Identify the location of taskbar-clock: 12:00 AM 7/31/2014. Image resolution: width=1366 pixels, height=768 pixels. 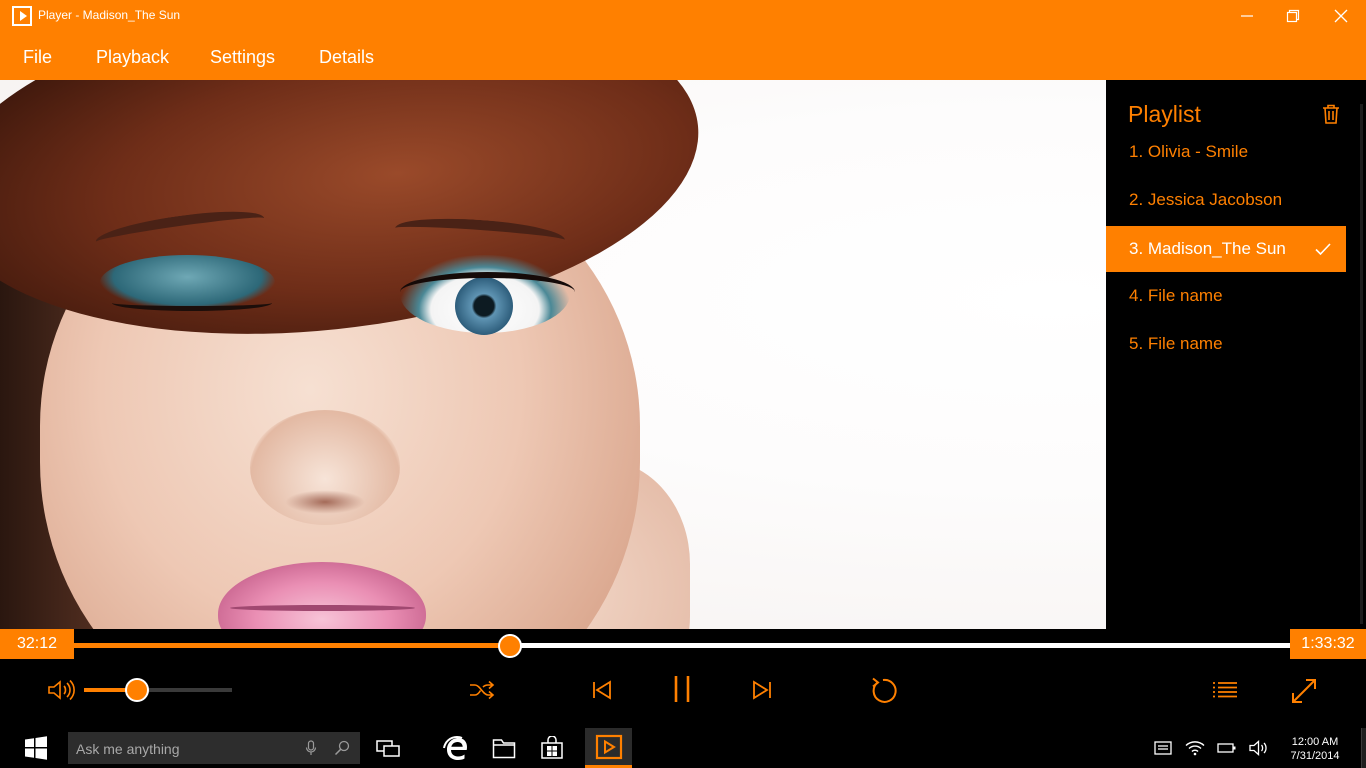
(1315, 749).